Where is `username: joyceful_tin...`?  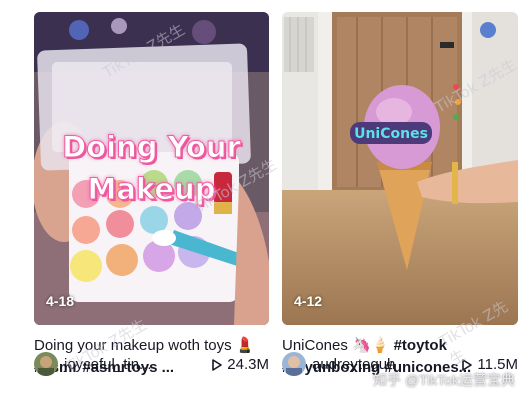
username: joyceful_tin... is located at coordinates (108, 364).